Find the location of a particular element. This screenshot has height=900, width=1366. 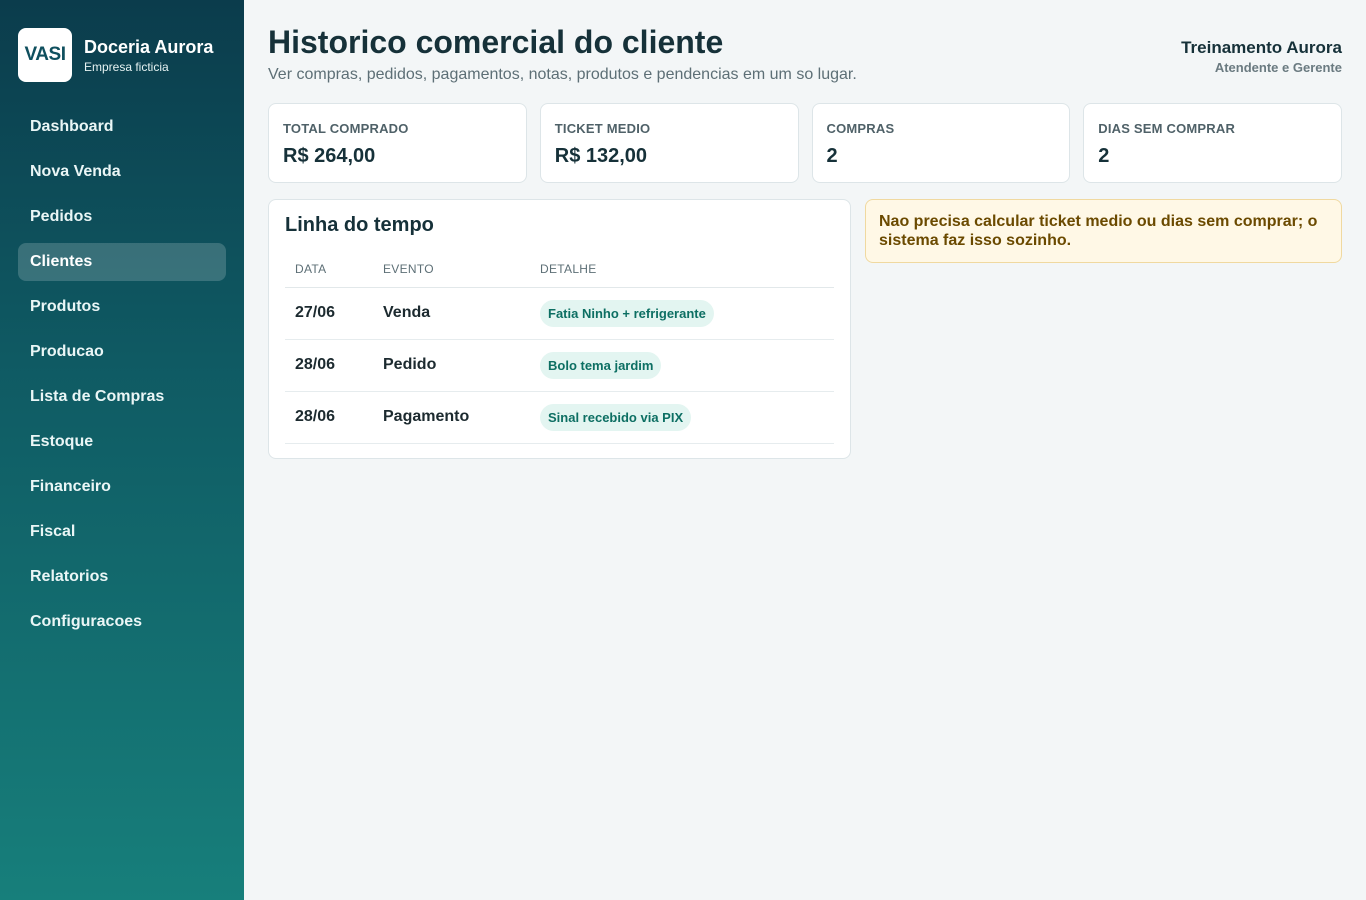

cell-evento: Pagamento is located at coordinates (451, 417).